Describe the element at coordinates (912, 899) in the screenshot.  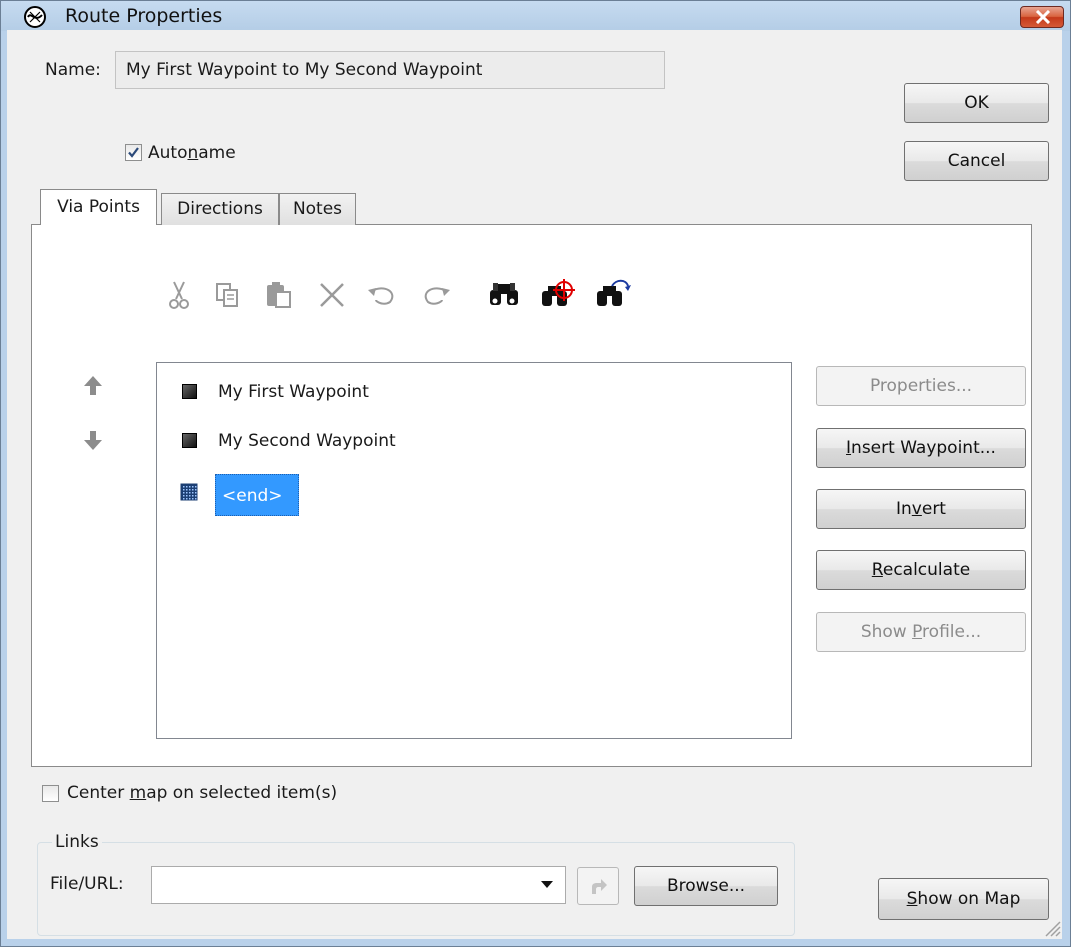
I see `showmap-mnemonic: S` at that location.